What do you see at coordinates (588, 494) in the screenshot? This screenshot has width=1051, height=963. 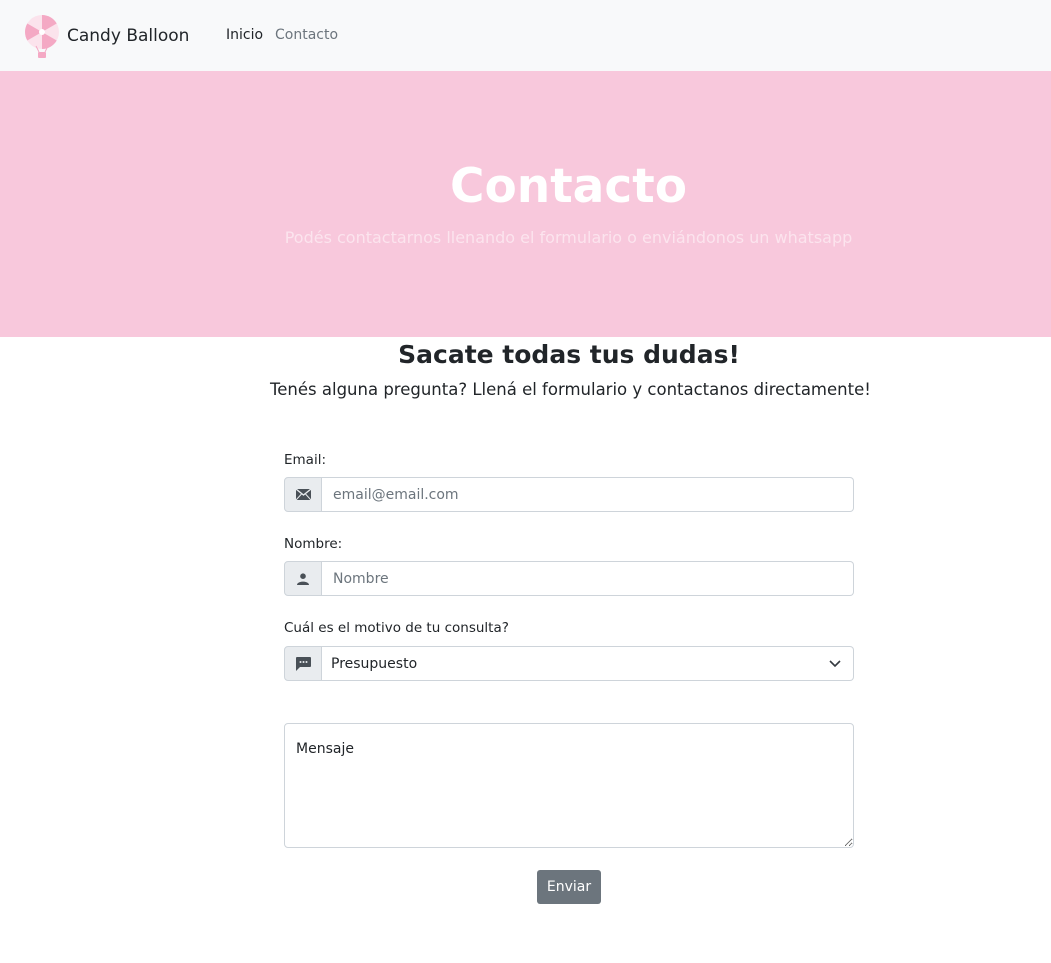 I see `email-field` at bounding box center [588, 494].